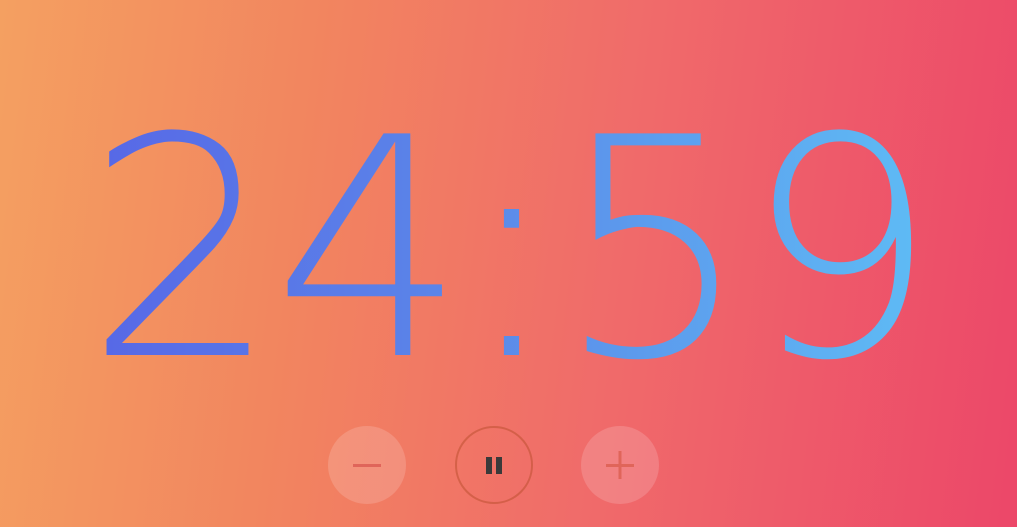 Image resolution: width=1017 pixels, height=527 pixels. I want to click on minus-icon, so click(367, 465).